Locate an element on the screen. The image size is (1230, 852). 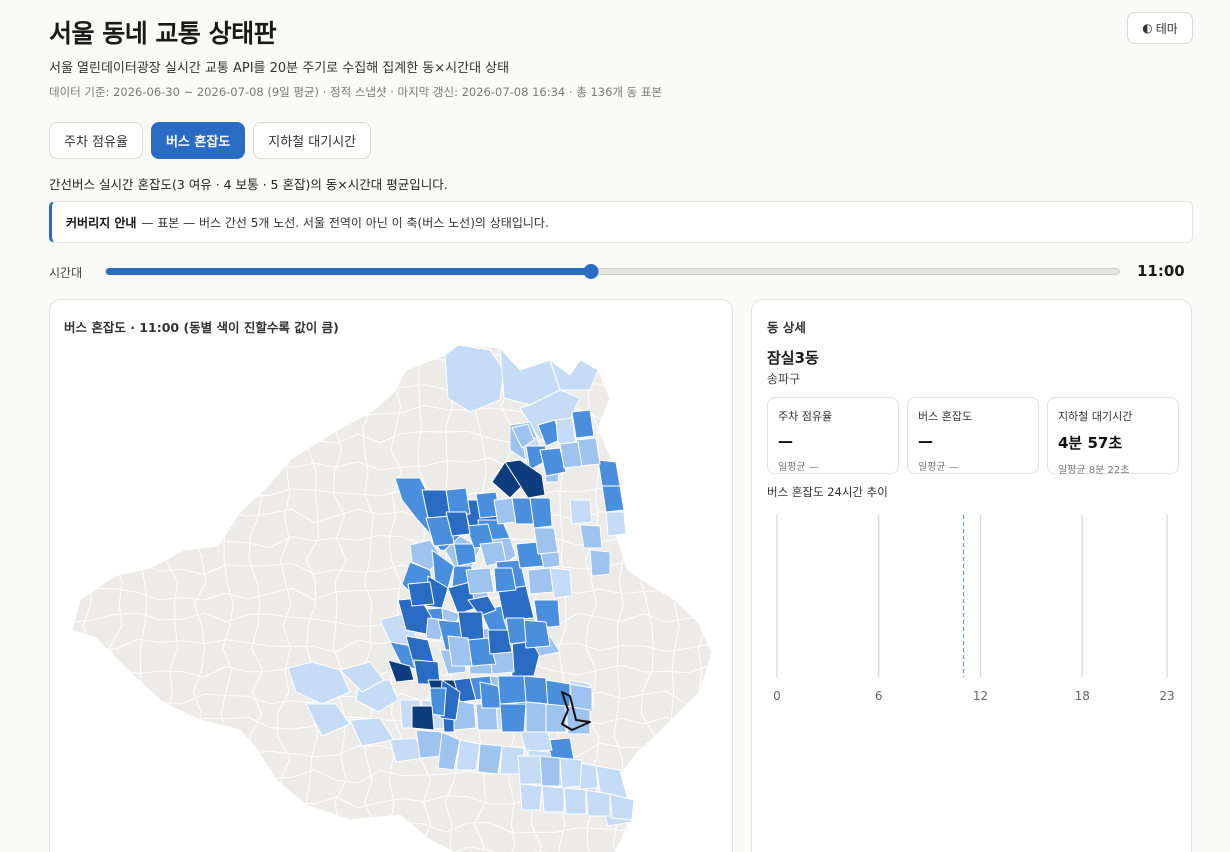
trend-chart: 0 6 12 18 23 is located at coordinates (974, 609).